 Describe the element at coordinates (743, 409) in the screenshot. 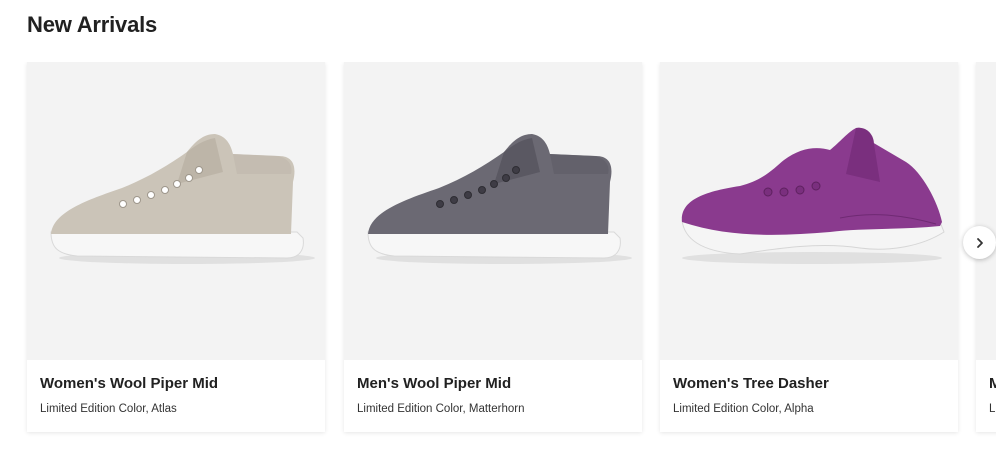

I see `product-color: Limited Edition Color, Alpha` at that location.